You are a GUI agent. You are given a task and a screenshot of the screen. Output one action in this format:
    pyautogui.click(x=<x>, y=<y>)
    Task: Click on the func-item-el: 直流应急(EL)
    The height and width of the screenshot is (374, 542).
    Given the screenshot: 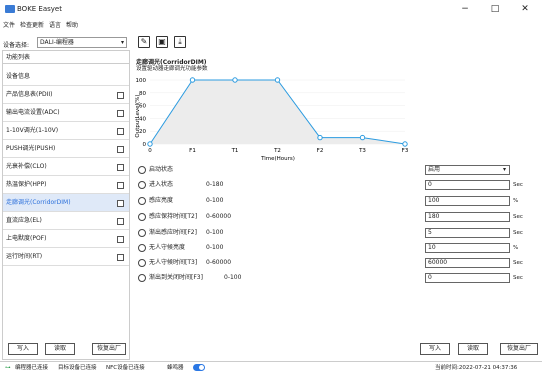 What is the action you would take?
    pyautogui.click(x=66, y=221)
    